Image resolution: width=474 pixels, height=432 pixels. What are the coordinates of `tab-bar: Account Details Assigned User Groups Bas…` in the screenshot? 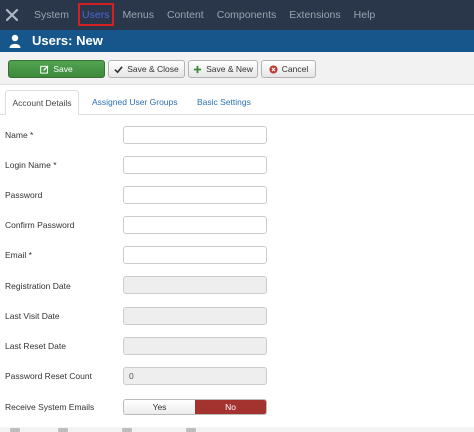 It's located at (237, 102).